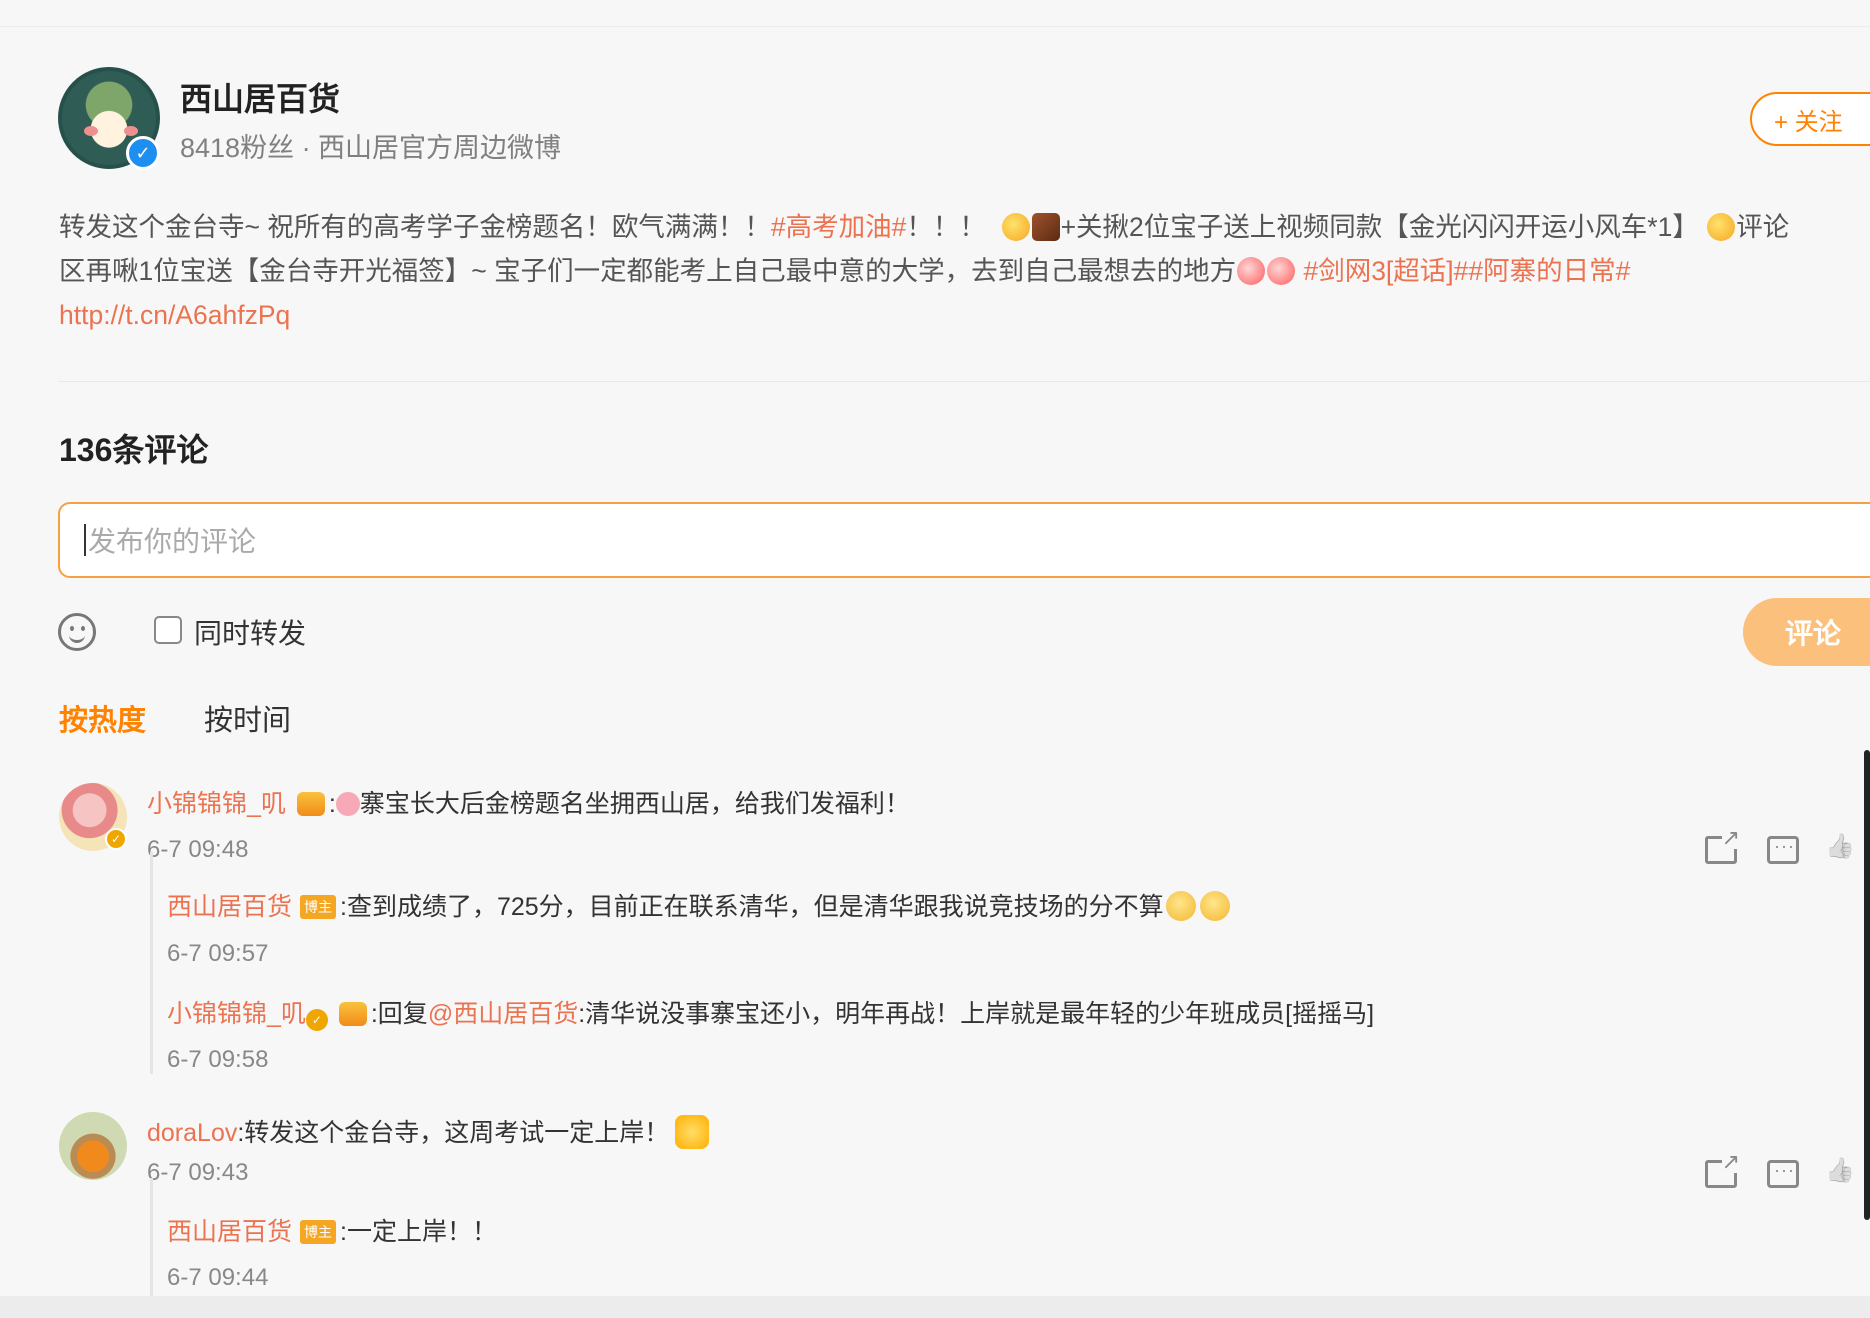 The image size is (1870, 1318). What do you see at coordinates (260, 97) in the screenshot?
I see `poster-name: 西山居百货` at bounding box center [260, 97].